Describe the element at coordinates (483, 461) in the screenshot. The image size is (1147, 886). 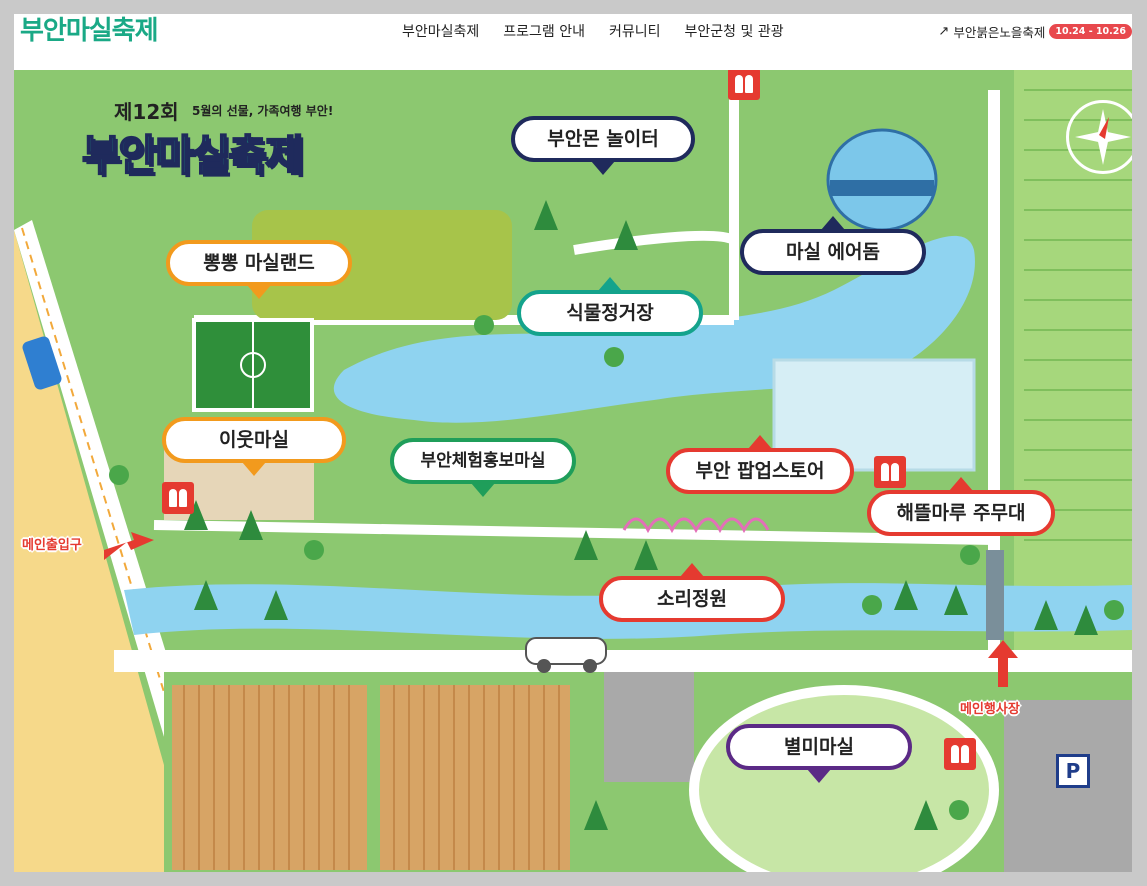
I see `callout-label: 부안체험홍보마실` at that location.